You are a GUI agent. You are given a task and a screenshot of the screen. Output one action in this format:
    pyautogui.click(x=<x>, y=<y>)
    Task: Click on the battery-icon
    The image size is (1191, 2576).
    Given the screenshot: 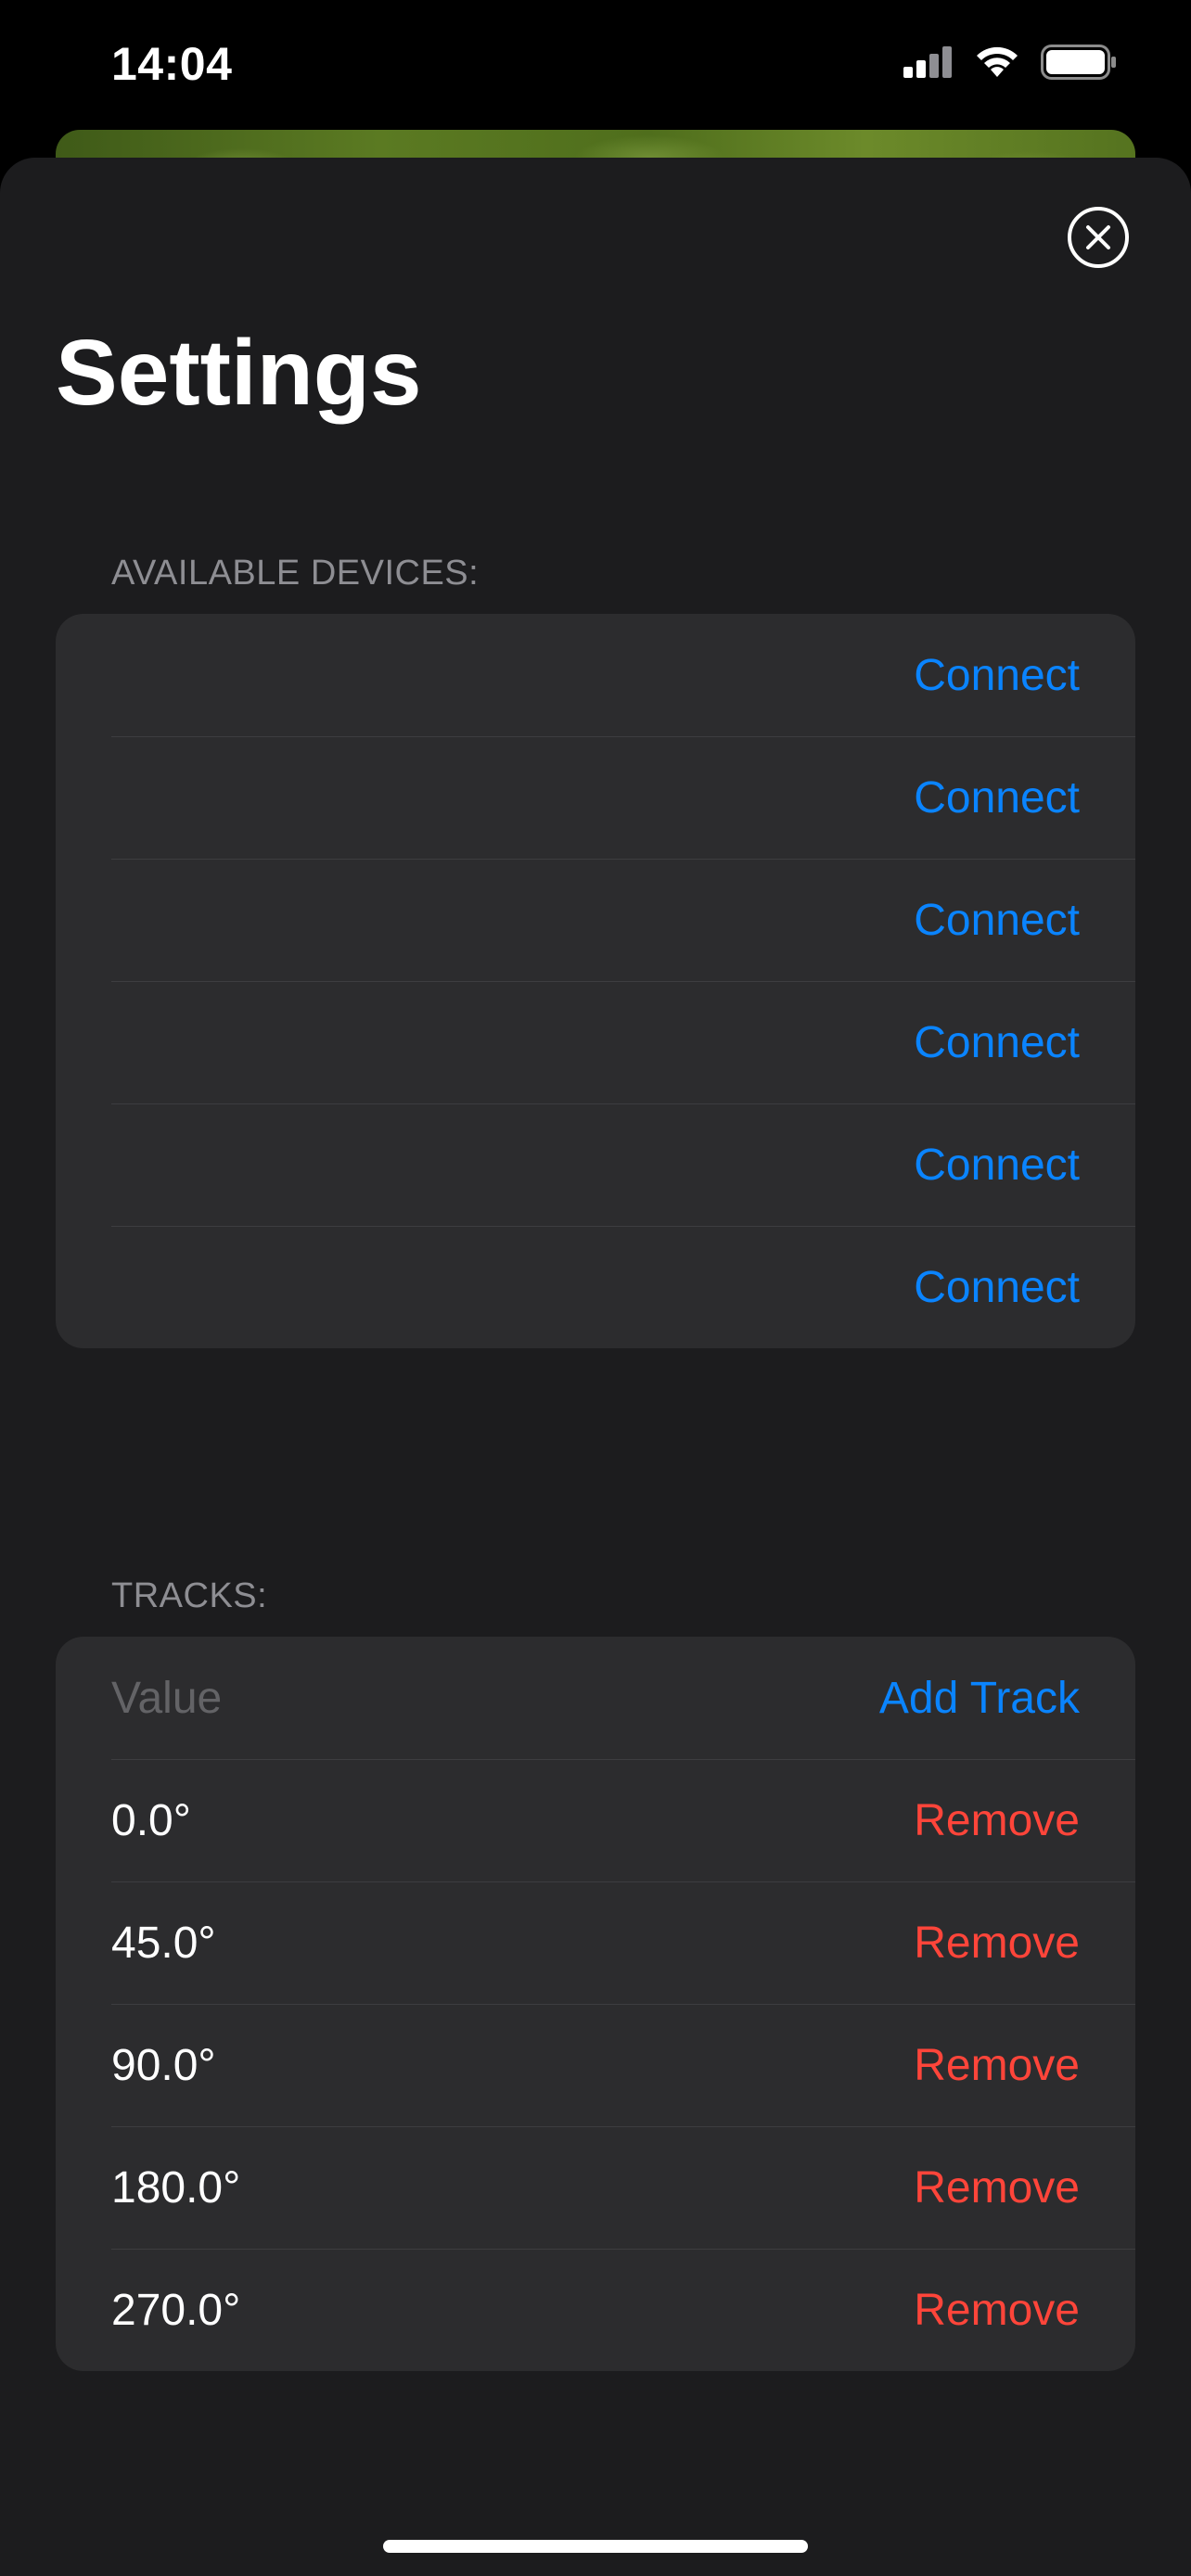 What is the action you would take?
    pyautogui.click(x=1079, y=64)
    